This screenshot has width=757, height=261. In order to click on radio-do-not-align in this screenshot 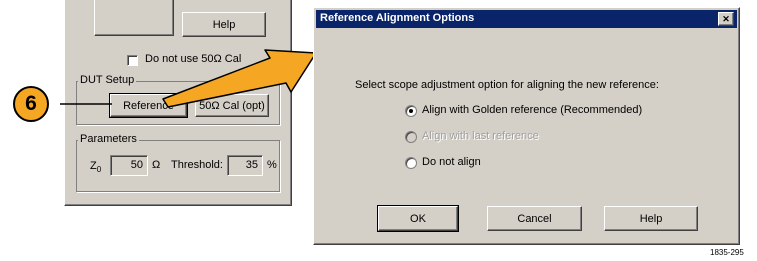, I will do `click(411, 163)`.